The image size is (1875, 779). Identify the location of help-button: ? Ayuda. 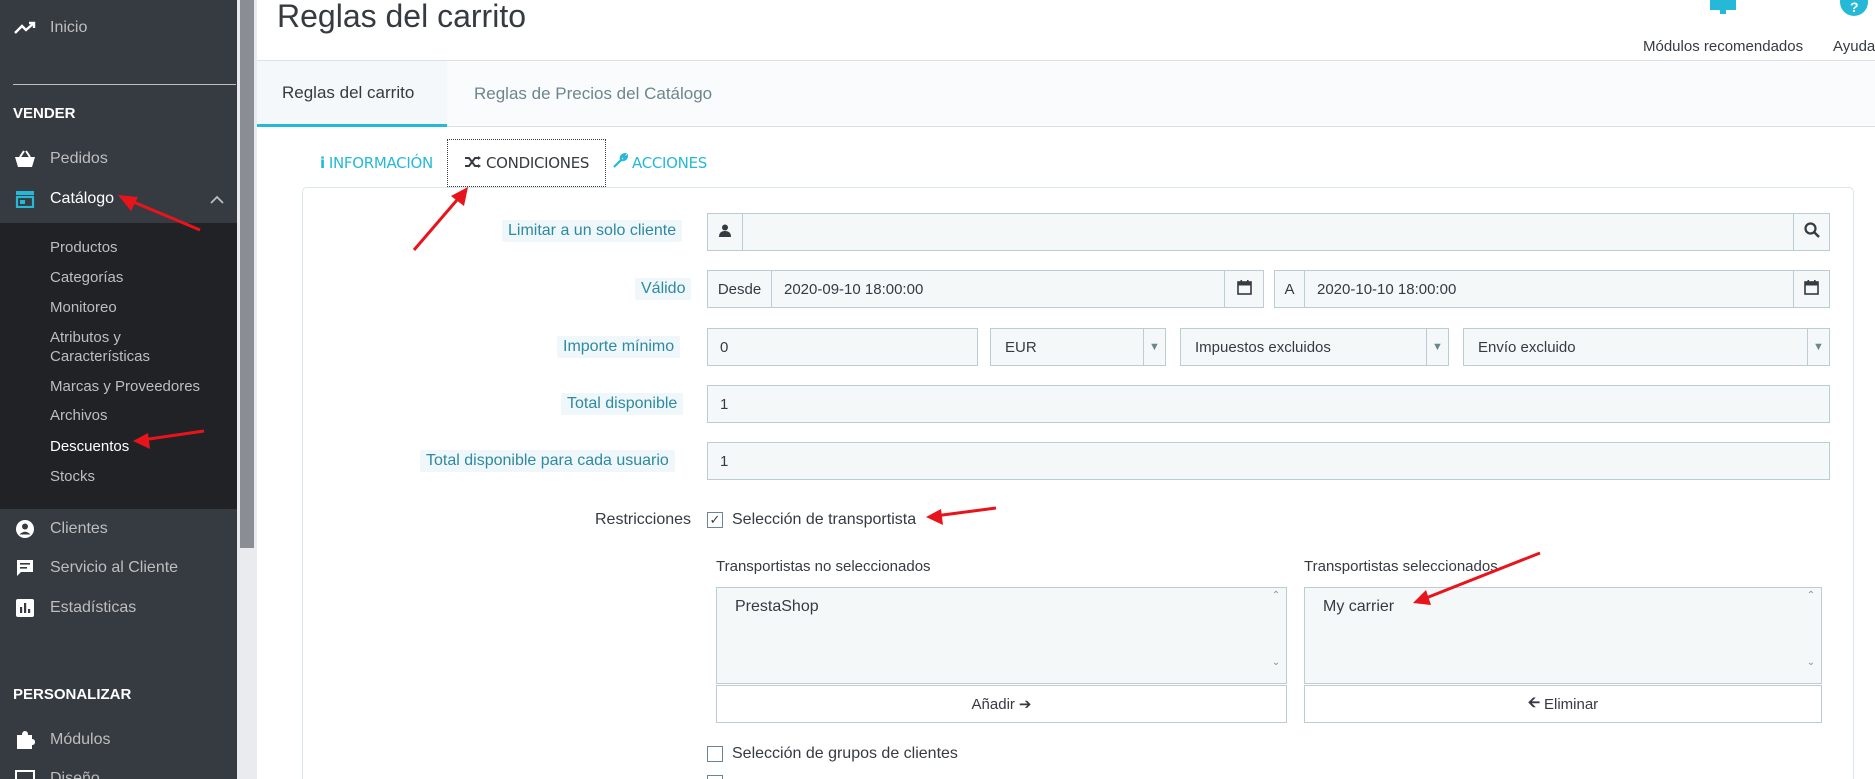
(1854, 27).